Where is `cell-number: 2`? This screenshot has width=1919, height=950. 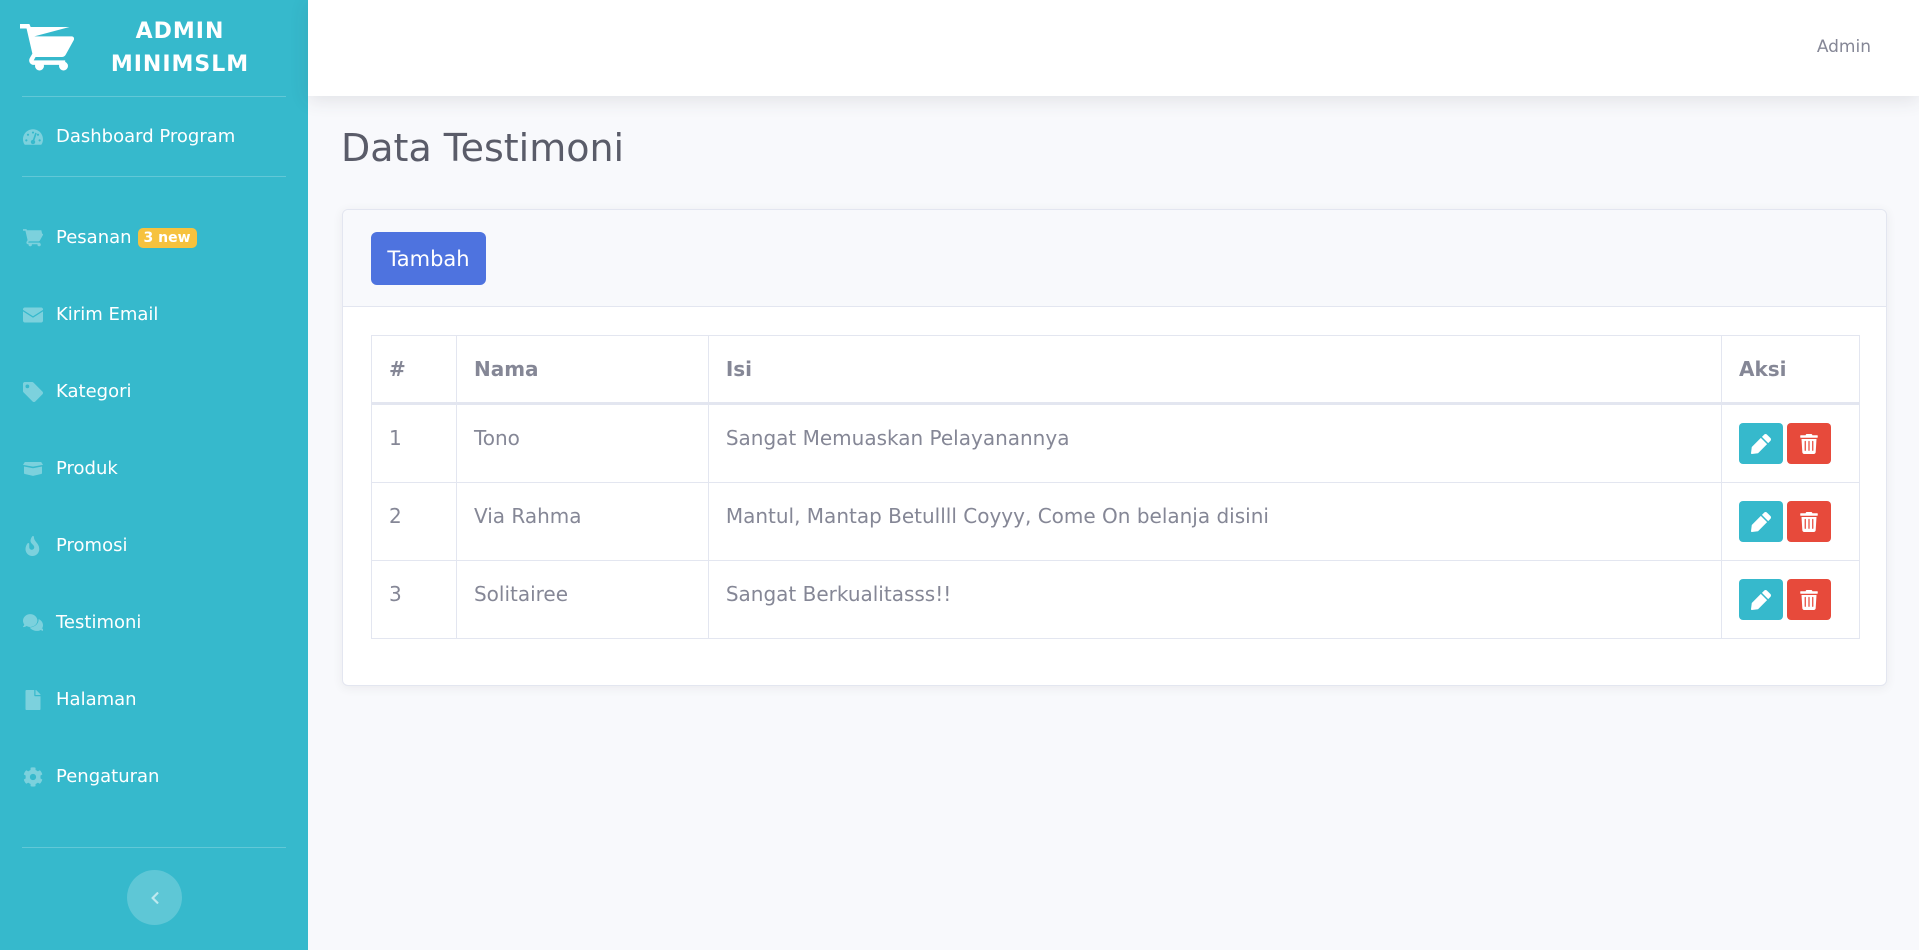
cell-number: 2 is located at coordinates (414, 521).